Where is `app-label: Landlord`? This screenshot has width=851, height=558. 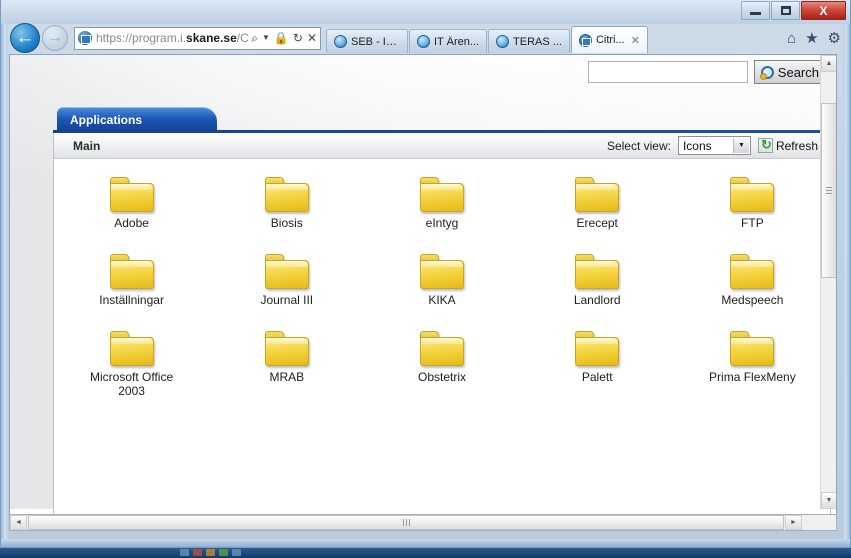
app-label: Landlord is located at coordinates (597, 300).